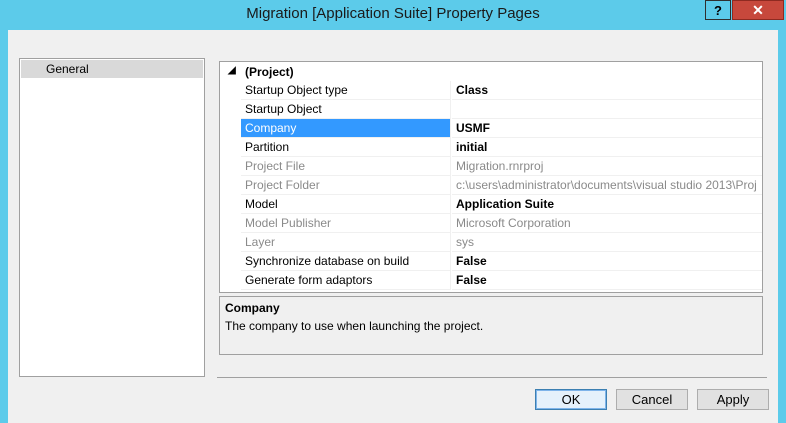  Describe the element at coordinates (607, 242) in the screenshot. I see `property-value: sys` at that location.